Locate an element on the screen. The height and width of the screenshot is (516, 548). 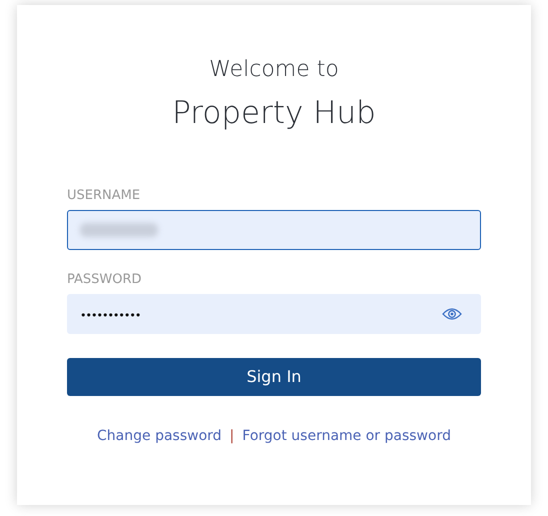
app-title: Property Hub is located at coordinates (274, 113).